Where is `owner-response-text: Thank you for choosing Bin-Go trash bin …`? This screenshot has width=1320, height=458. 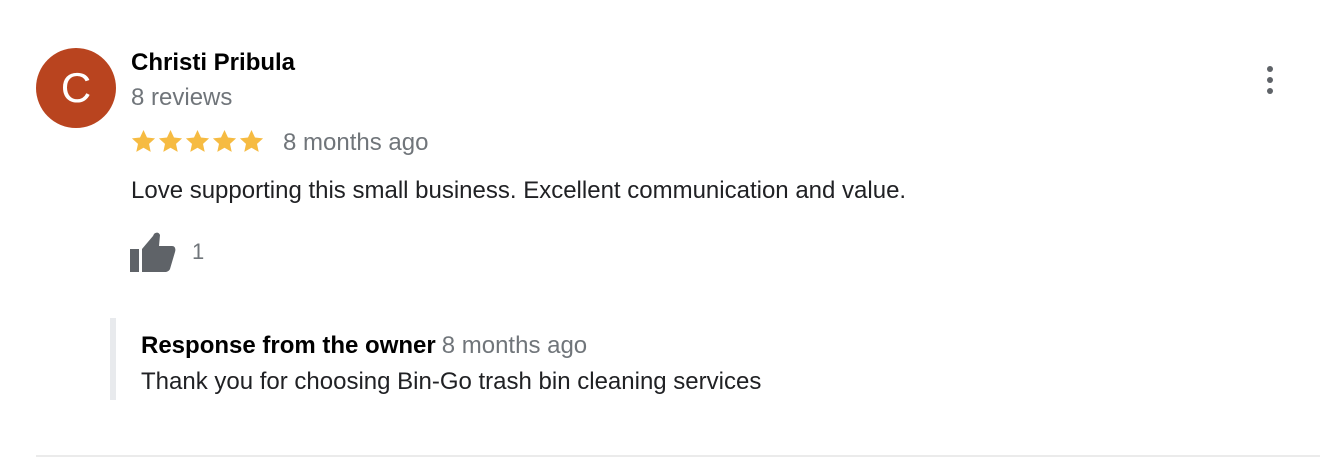 owner-response-text: Thank you for choosing Bin-Go trash bin … is located at coordinates (451, 381).